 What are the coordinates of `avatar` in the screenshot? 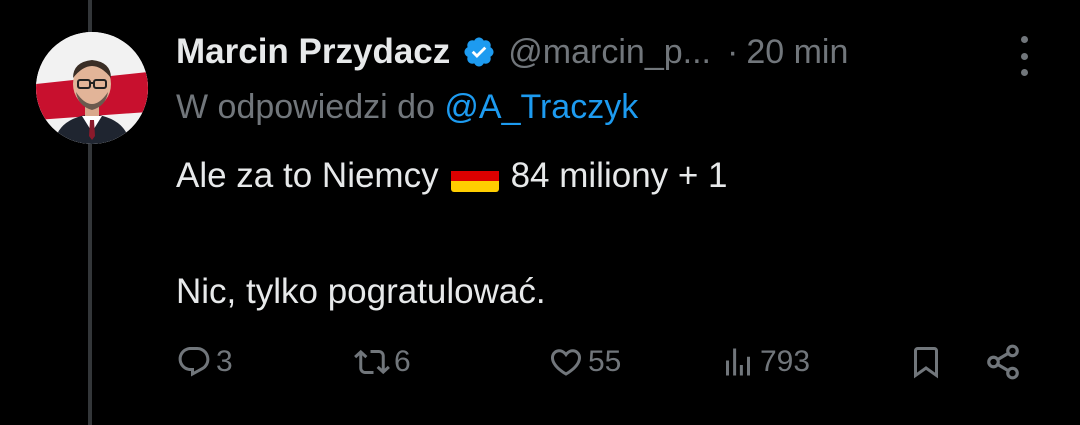 It's located at (92, 88).